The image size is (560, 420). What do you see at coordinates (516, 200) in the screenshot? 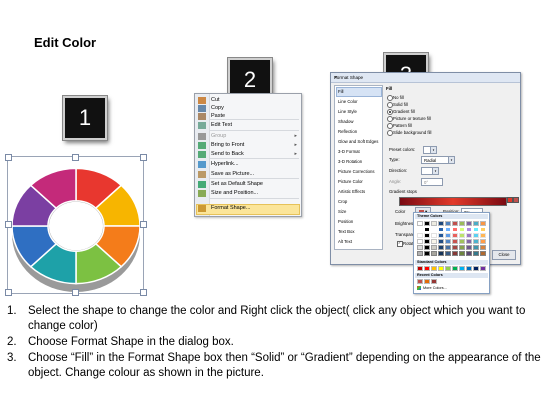
I see `remove-stop-icon` at bounding box center [516, 200].